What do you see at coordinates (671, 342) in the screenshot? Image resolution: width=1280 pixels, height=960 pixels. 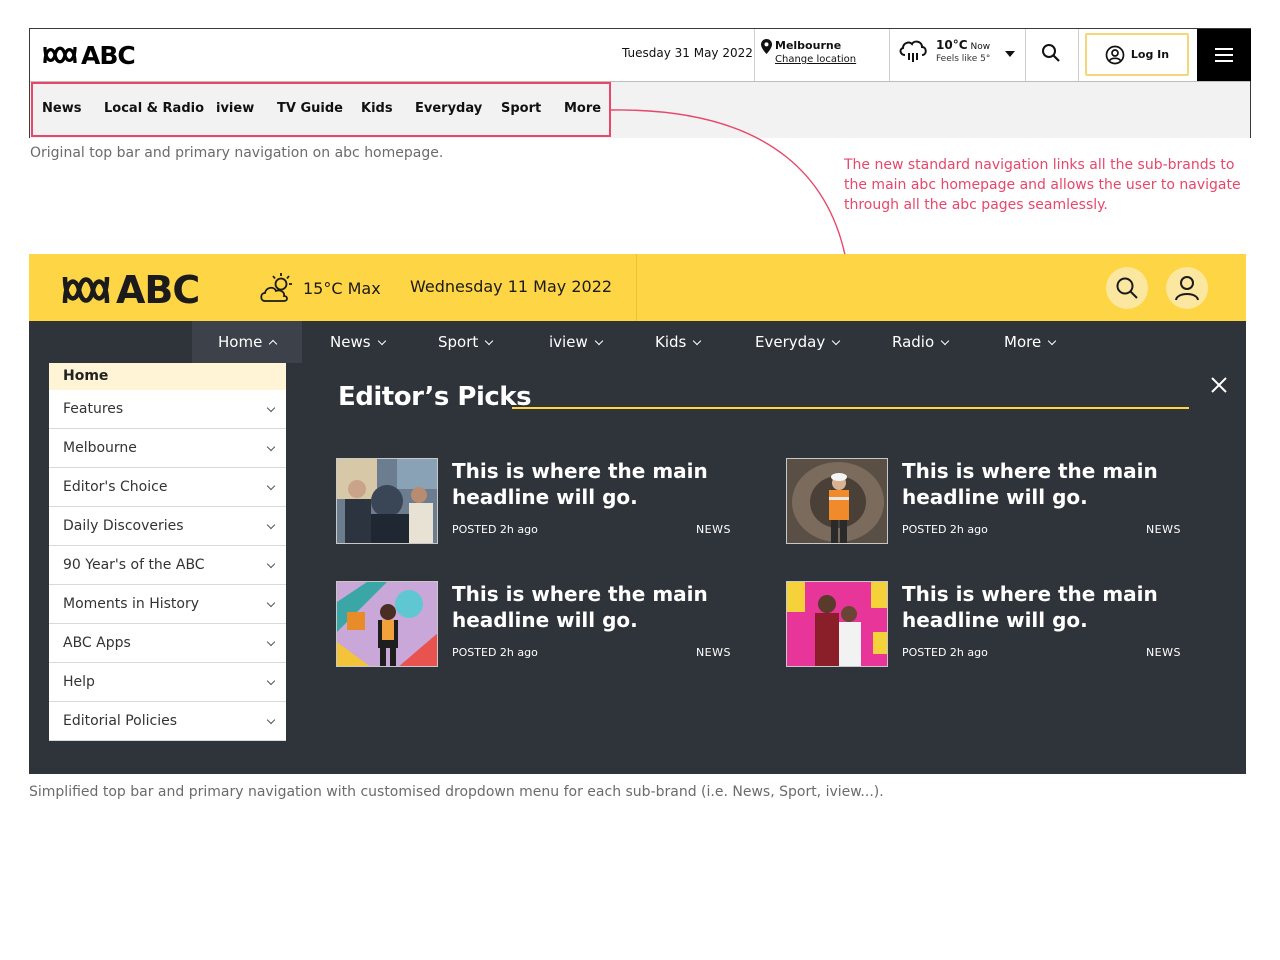 I see `nav-label: Kids` at bounding box center [671, 342].